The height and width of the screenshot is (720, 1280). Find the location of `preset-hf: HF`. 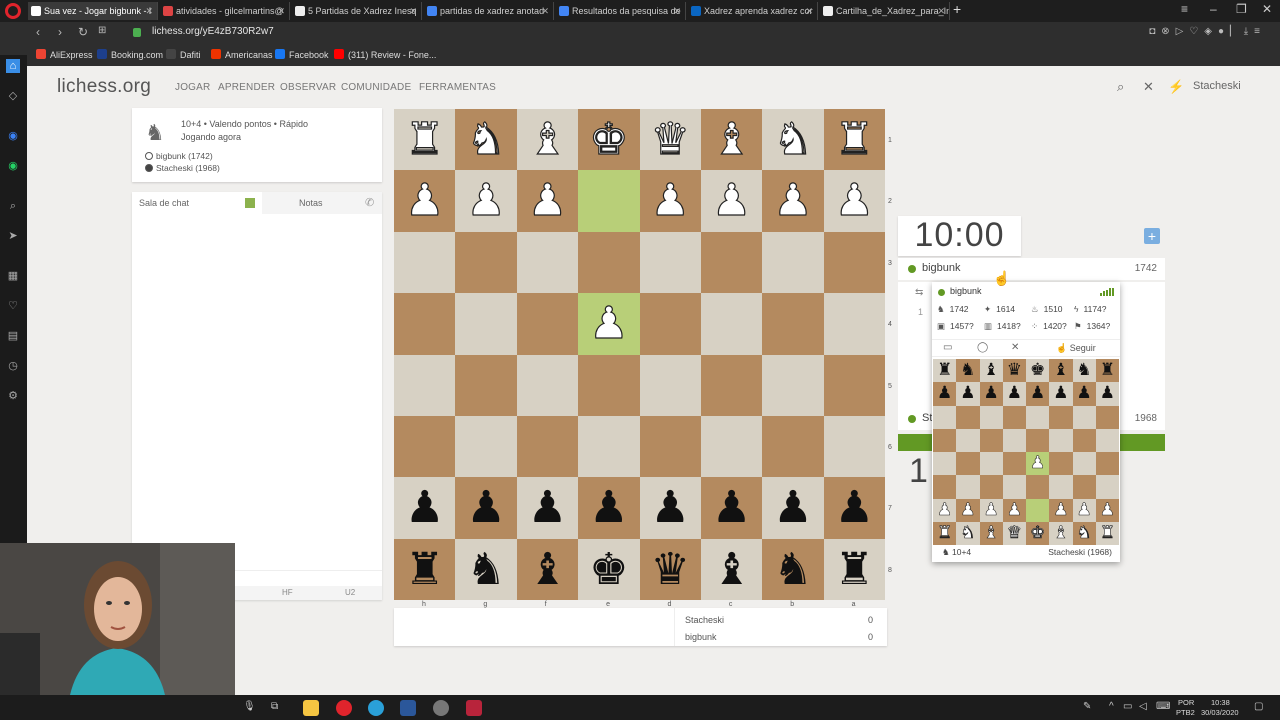

preset-hf: HF is located at coordinates (287, 592).